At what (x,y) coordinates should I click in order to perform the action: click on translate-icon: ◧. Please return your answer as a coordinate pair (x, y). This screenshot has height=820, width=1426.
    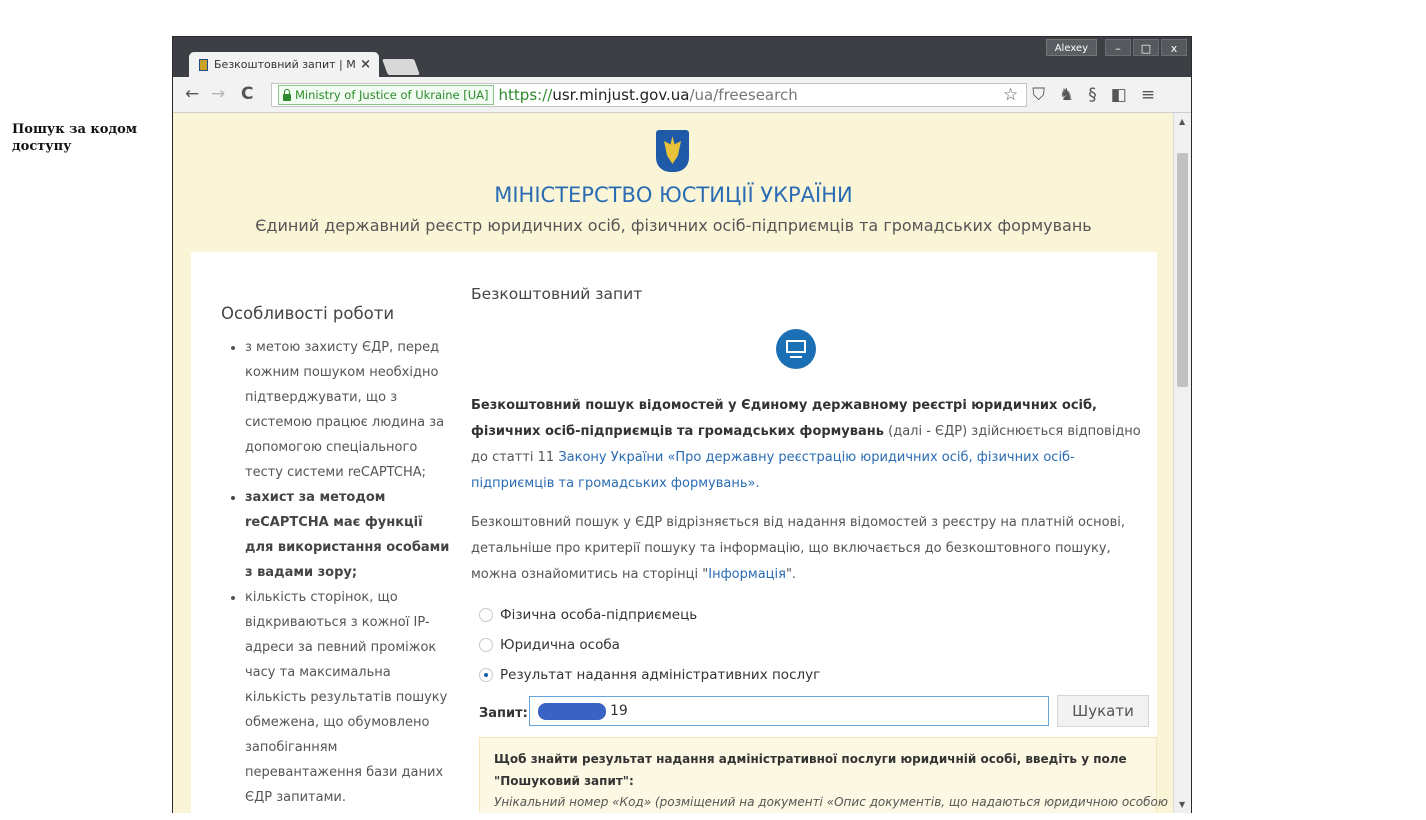
    Looking at the image, I should click on (1119, 95).